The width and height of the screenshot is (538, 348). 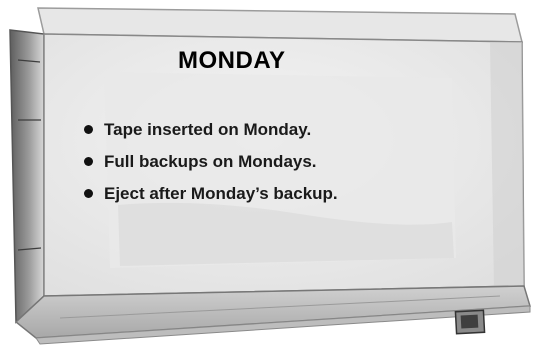 What do you see at coordinates (27, 176) in the screenshot?
I see `cartridge-left-side` at bounding box center [27, 176].